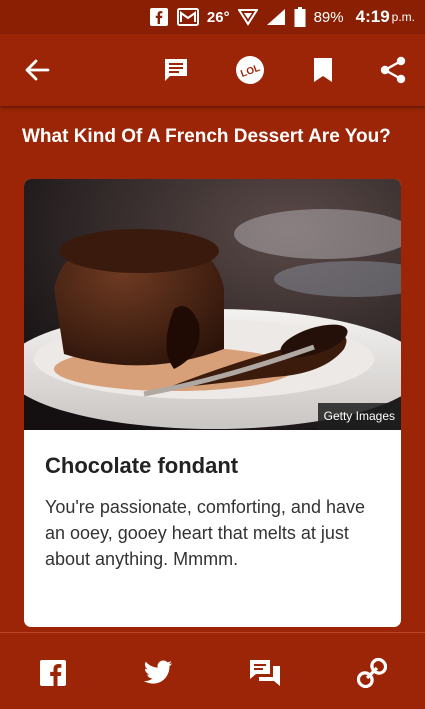  Describe the element at coordinates (300, 17) in the screenshot. I see `battery-icon` at that location.